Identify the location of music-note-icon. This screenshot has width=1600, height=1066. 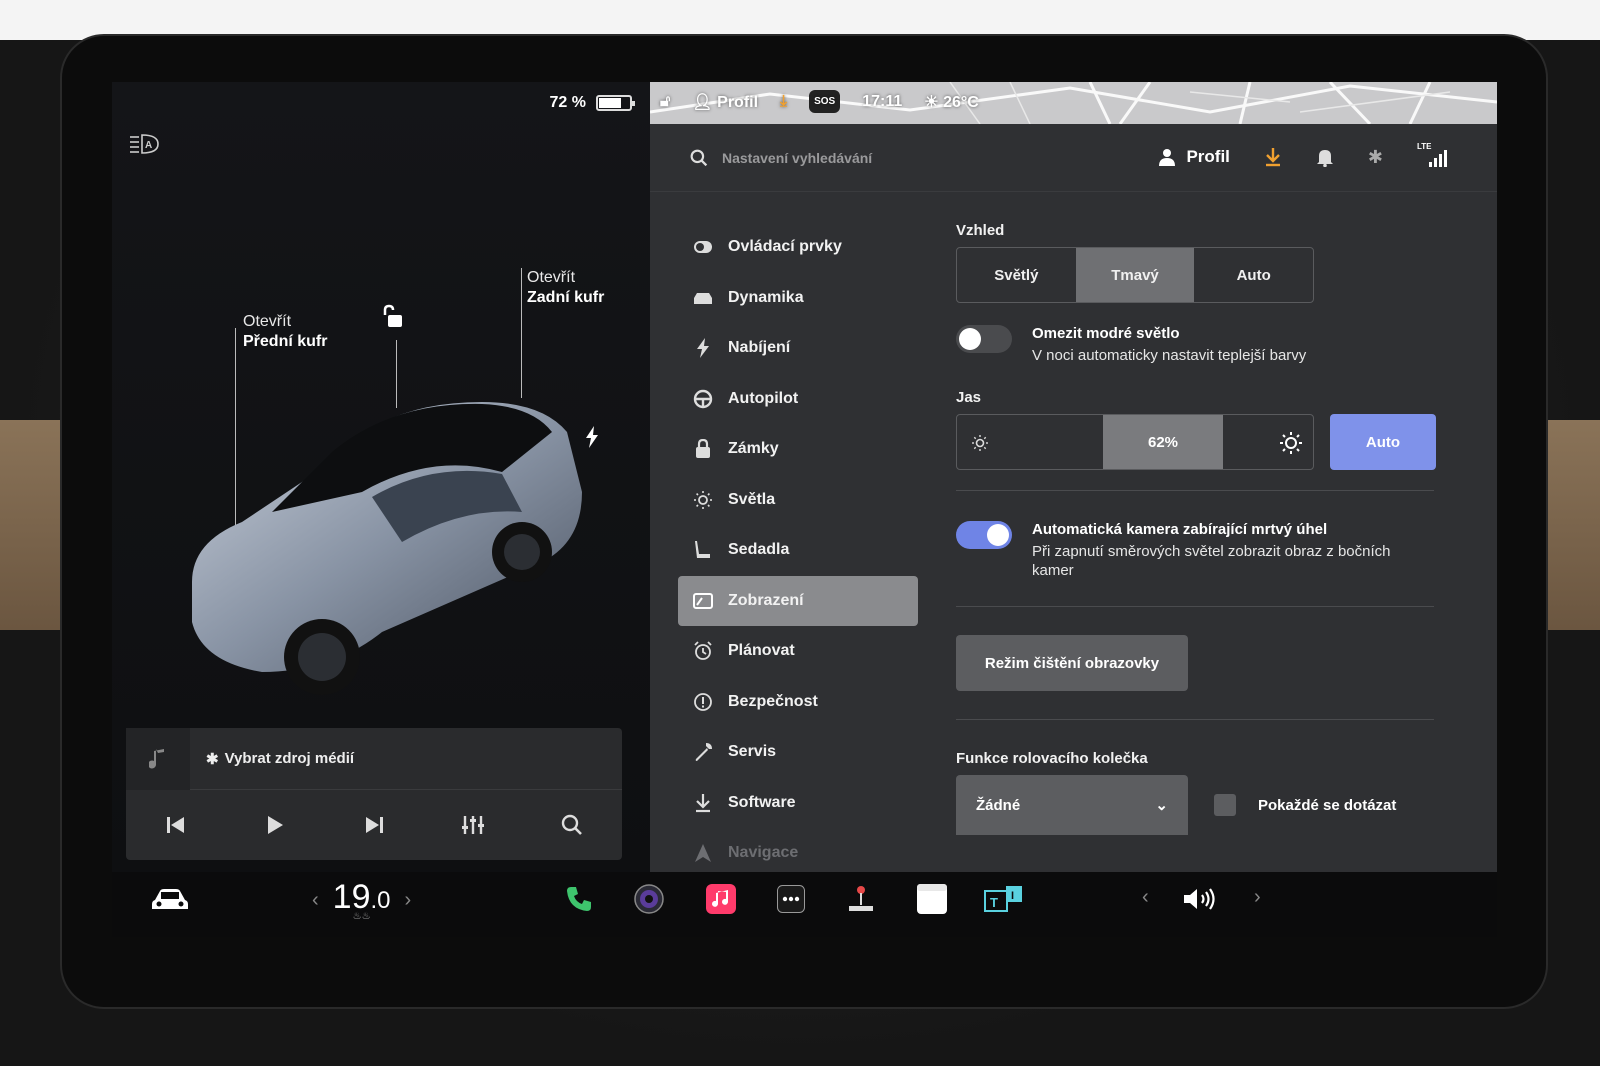
(158, 758).